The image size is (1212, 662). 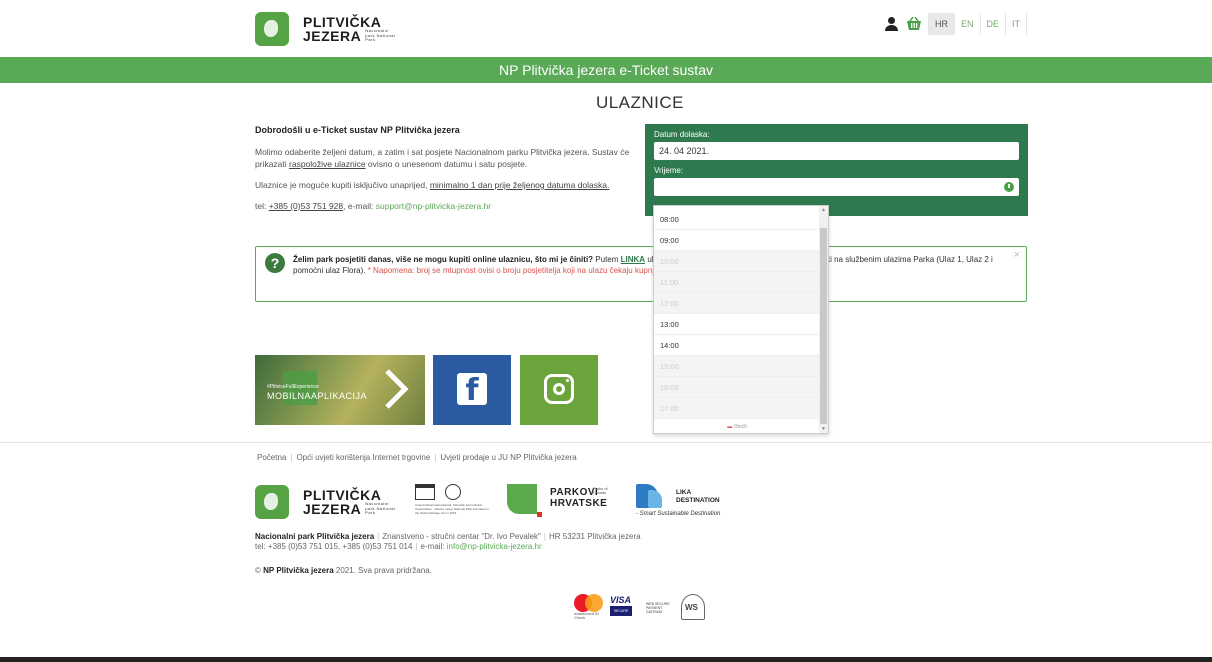 I want to click on time-option: 15:00, so click(x=737, y=366).